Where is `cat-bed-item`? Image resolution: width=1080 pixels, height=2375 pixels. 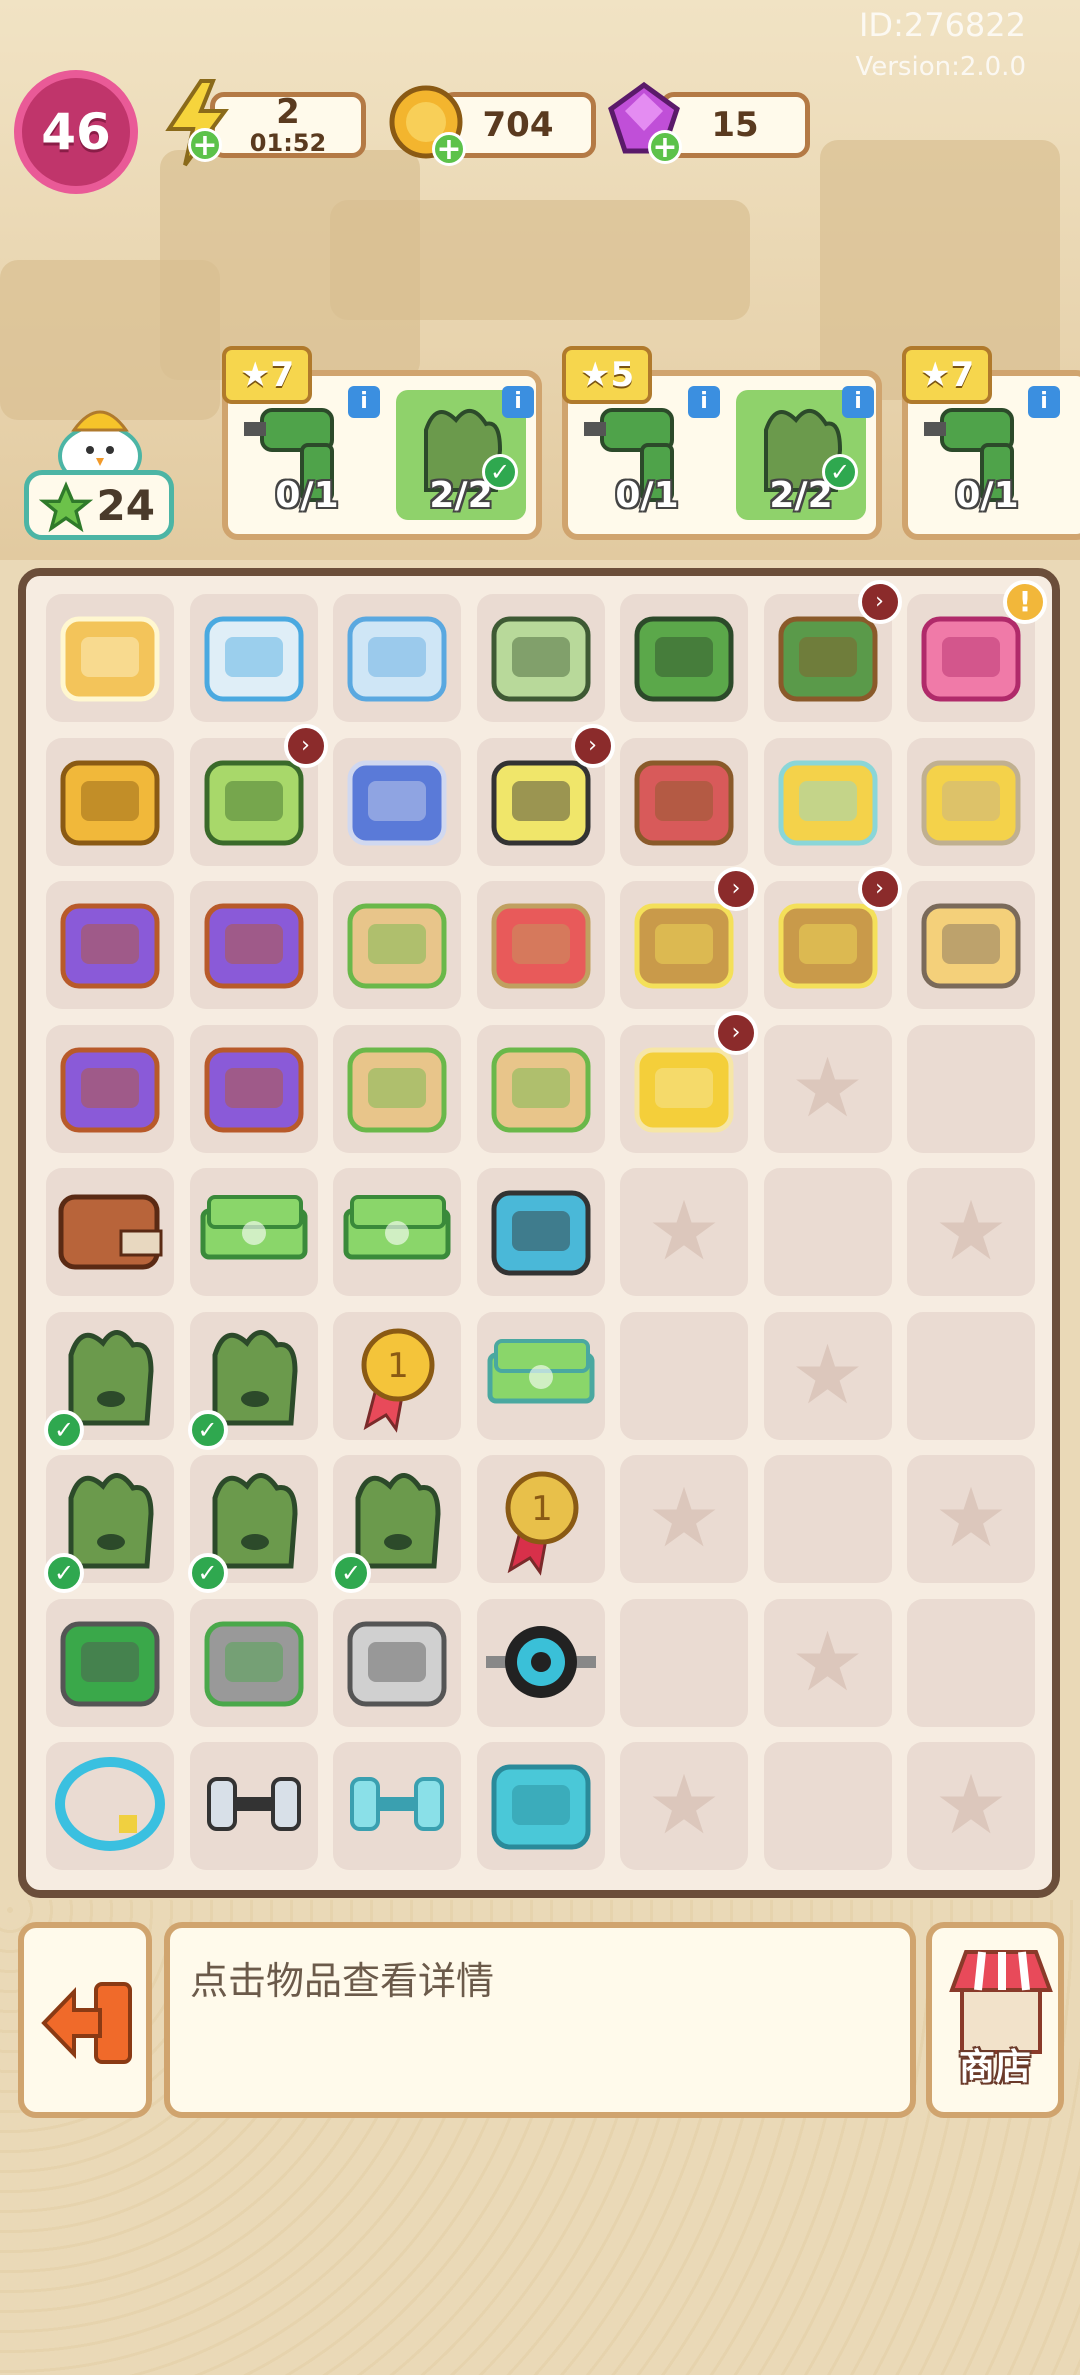
cat-bed-item is located at coordinates (971, 943).